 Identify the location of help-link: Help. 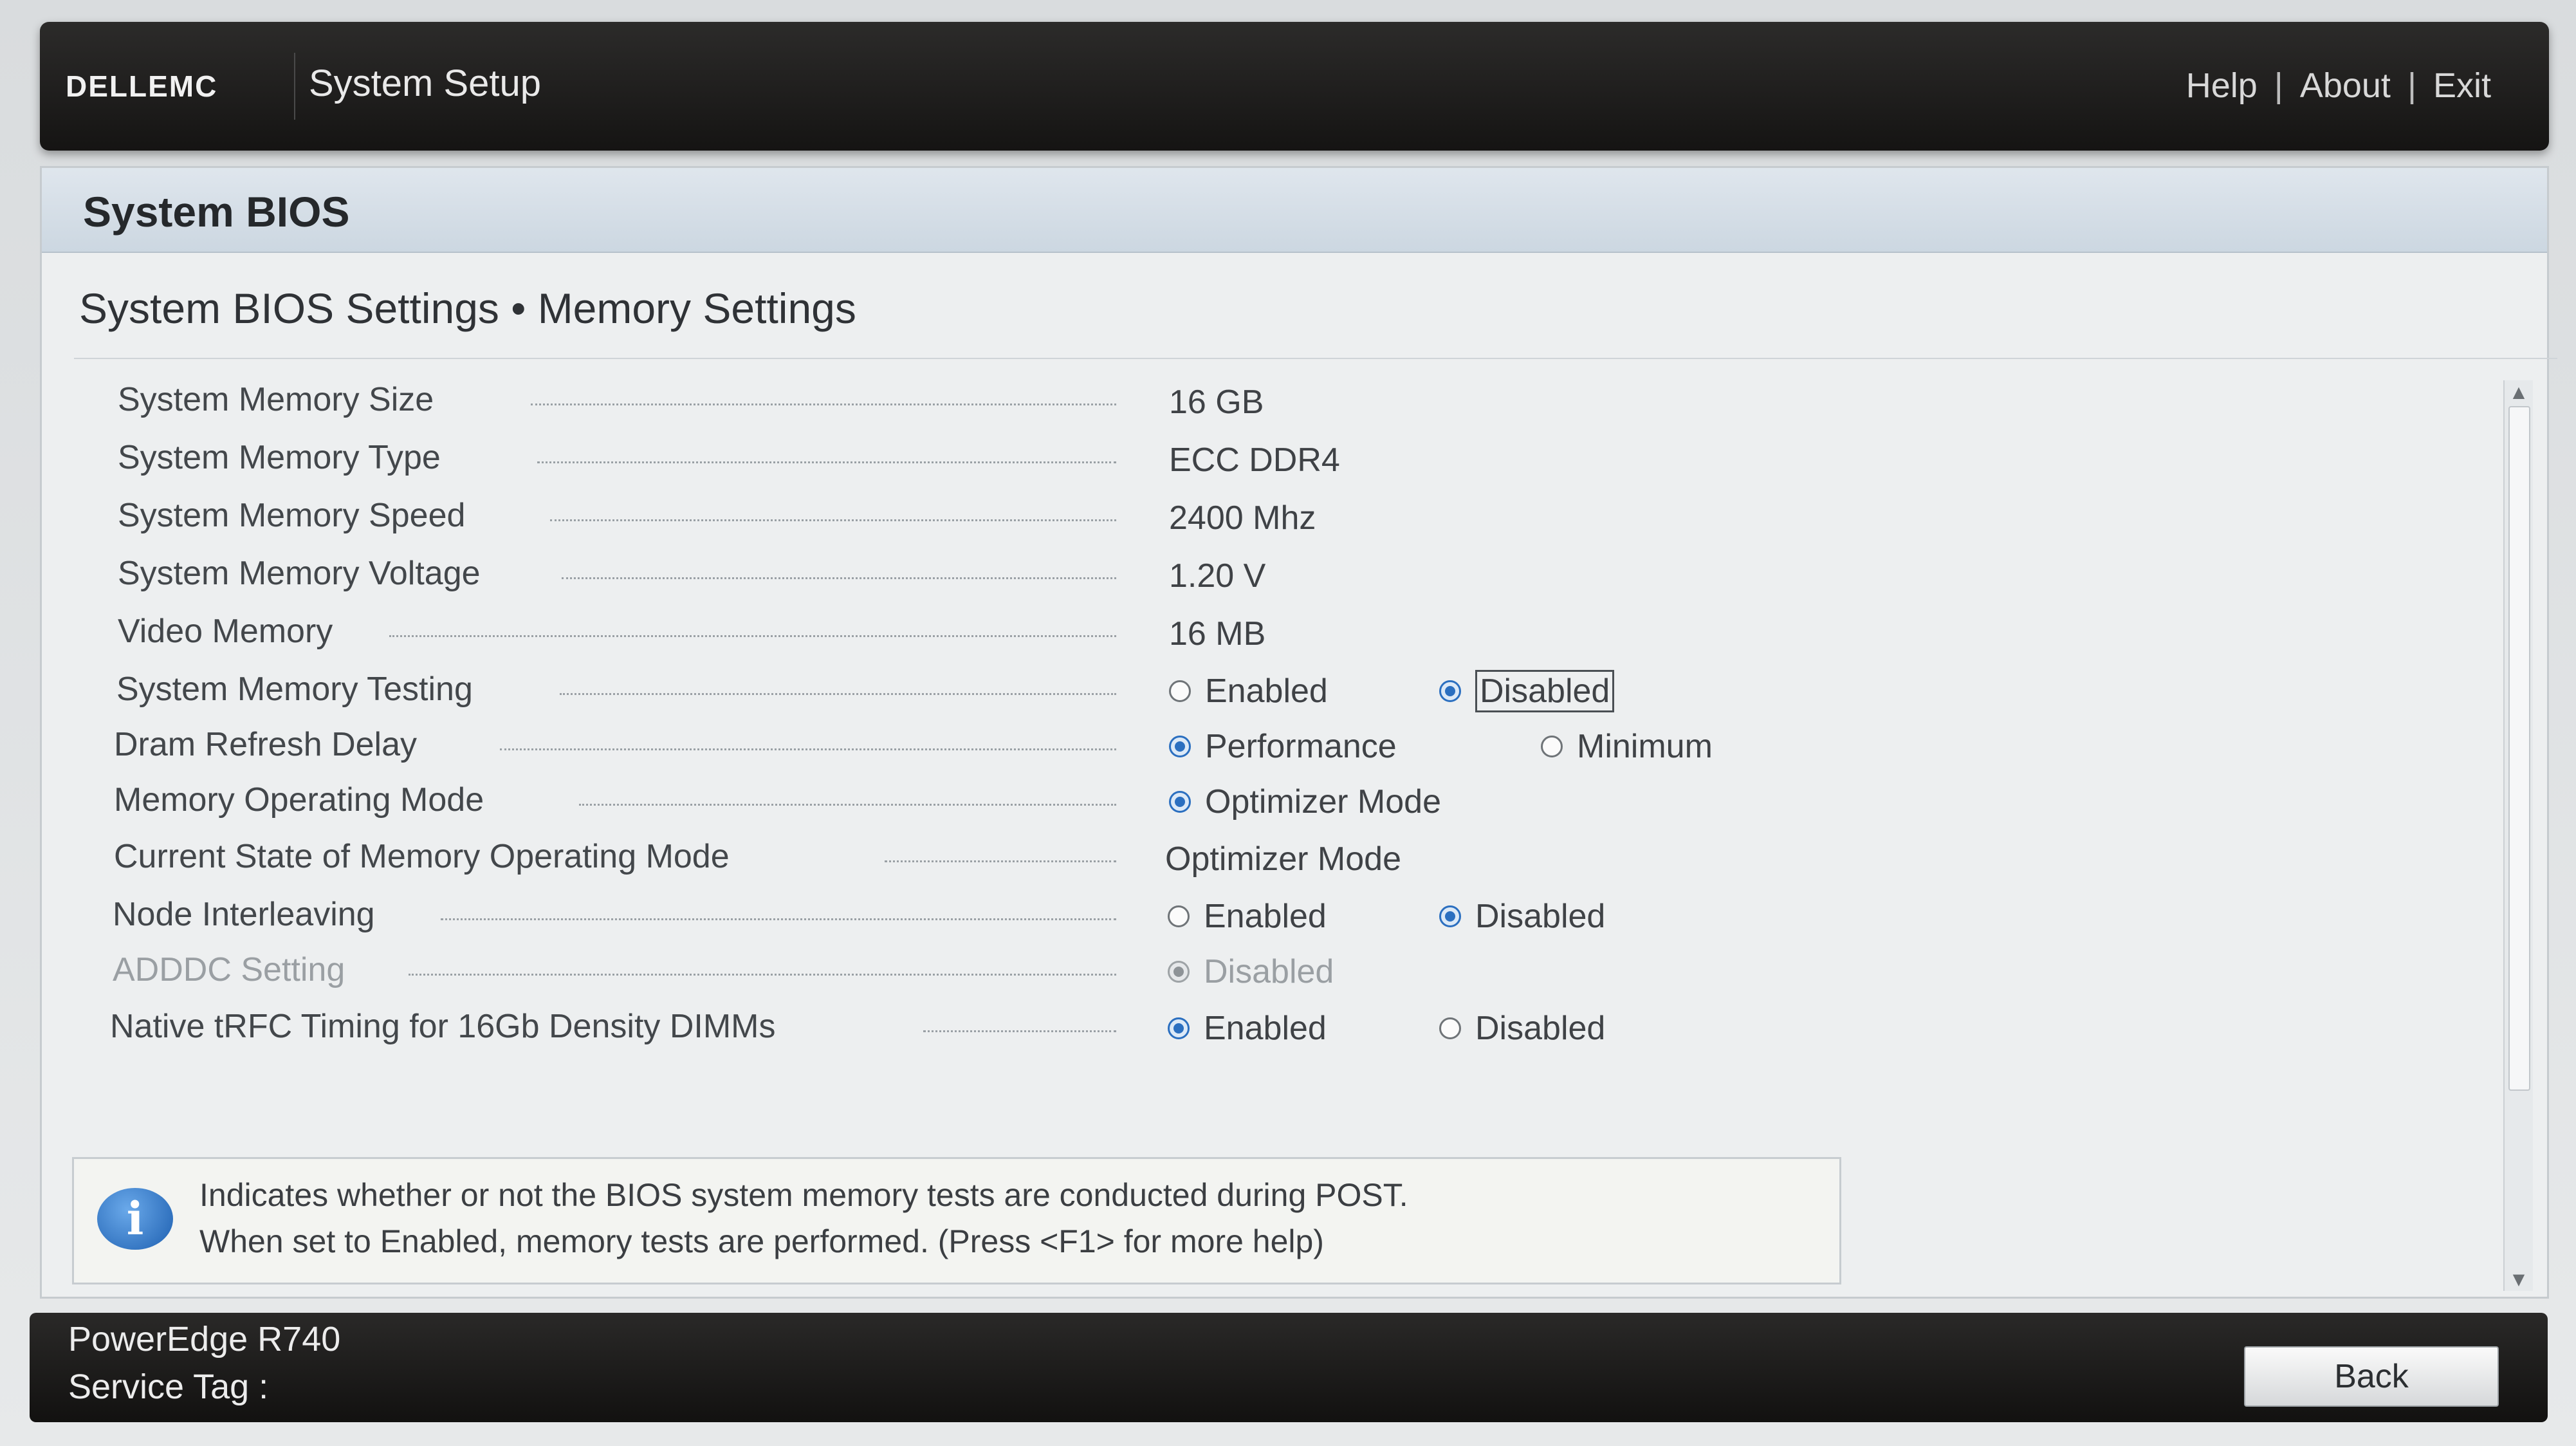
(2222, 86).